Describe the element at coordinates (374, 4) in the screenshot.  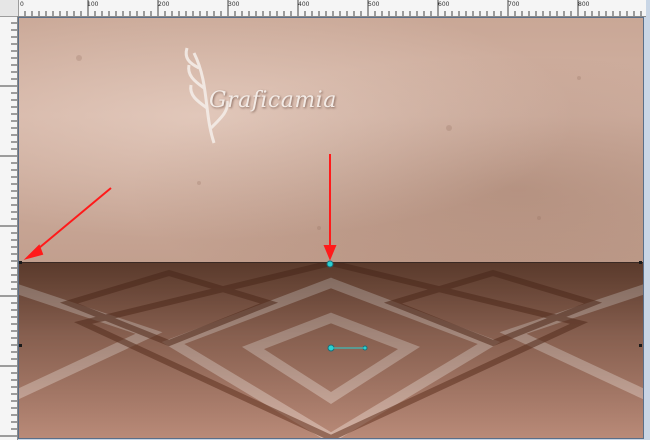
I see `ruler-label: 500` at that location.